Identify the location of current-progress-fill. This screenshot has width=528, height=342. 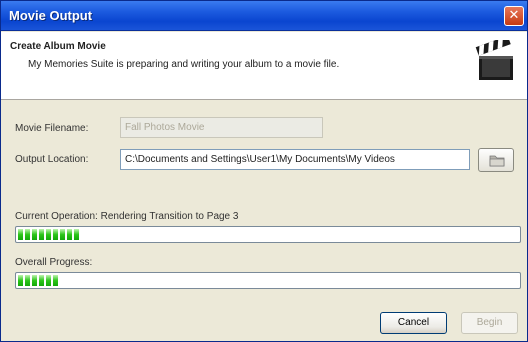
(50, 234).